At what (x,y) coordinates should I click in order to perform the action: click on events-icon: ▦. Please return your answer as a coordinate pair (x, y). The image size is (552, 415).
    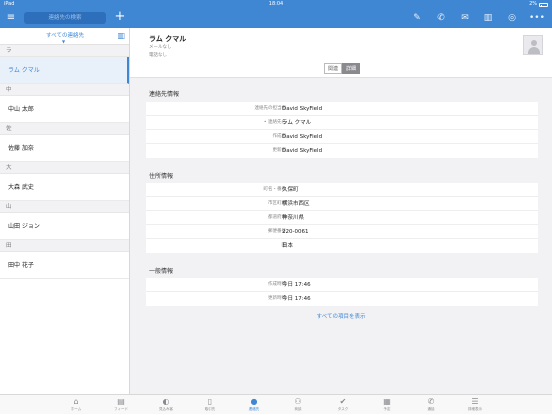
    Looking at the image, I should click on (387, 401).